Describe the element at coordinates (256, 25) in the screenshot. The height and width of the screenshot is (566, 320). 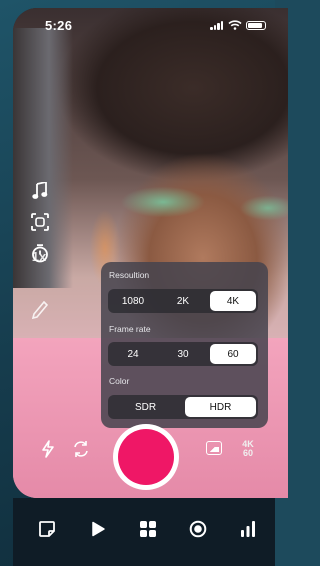
I see `battery-icon` at that location.